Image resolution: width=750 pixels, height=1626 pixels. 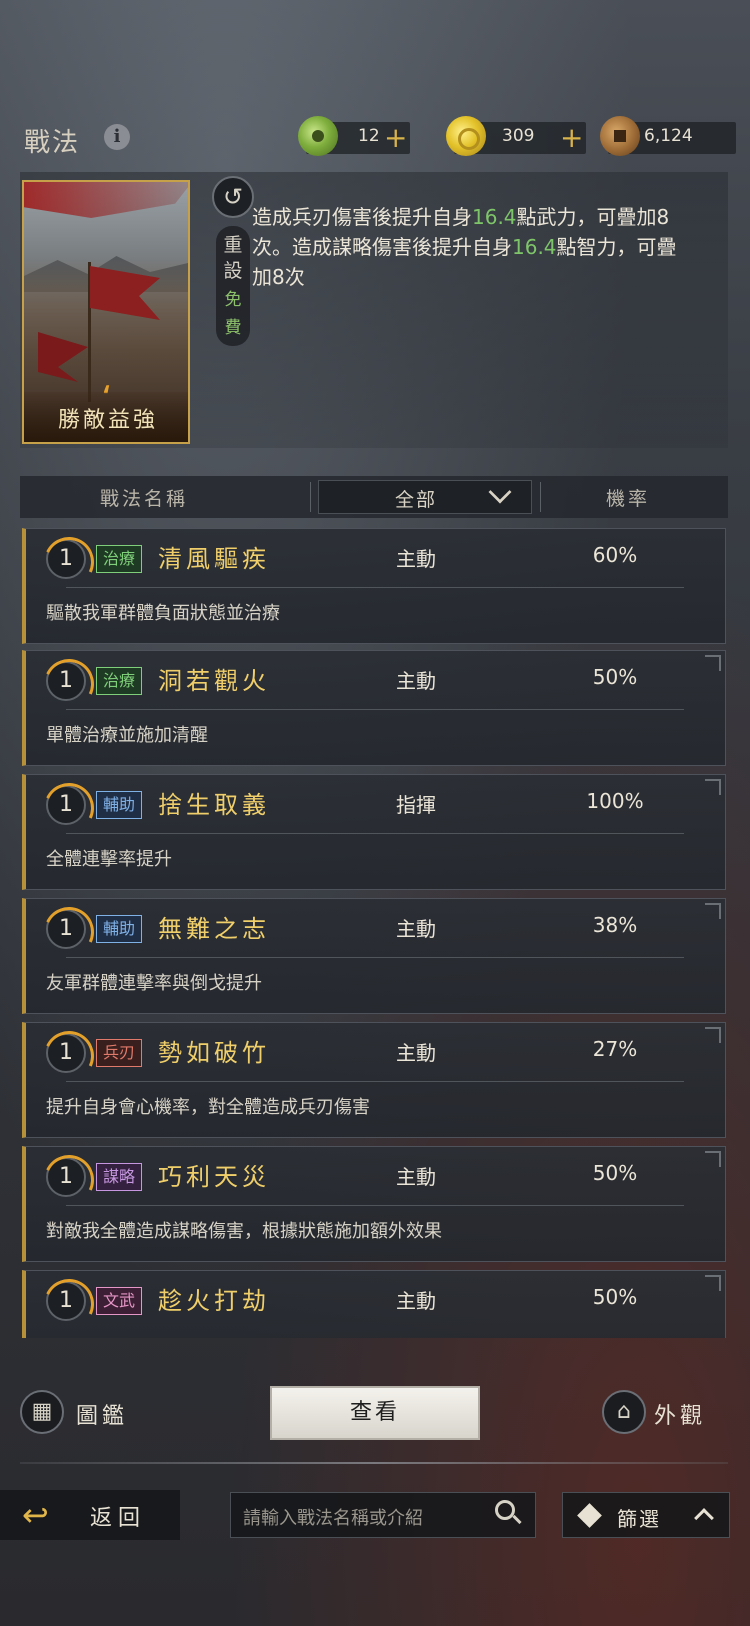 What do you see at coordinates (154, 983) in the screenshot?
I see `tactic-summary: 友軍群體連擊率與倒戈提升` at bounding box center [154, 983].